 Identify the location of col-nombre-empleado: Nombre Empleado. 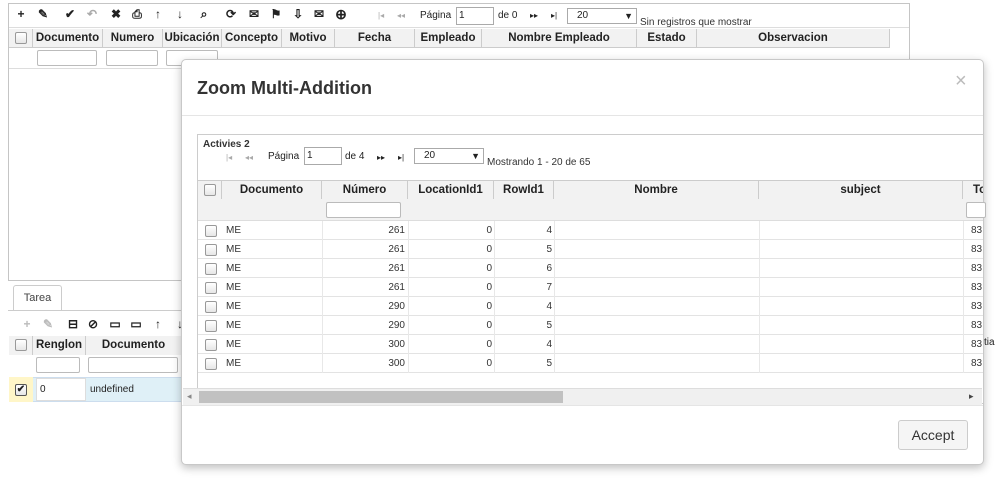
(559, 38).